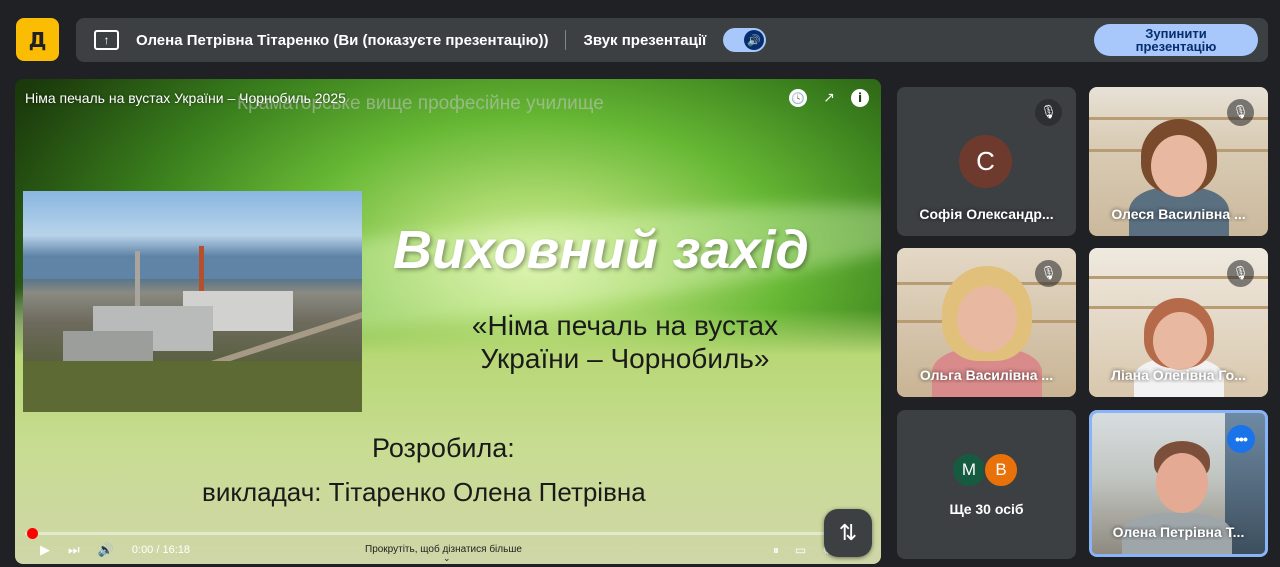 The image size is (1280, 567). Describe the element at coordinates (1001, 470) in the screenshot. I see `avatar: В` at that location.